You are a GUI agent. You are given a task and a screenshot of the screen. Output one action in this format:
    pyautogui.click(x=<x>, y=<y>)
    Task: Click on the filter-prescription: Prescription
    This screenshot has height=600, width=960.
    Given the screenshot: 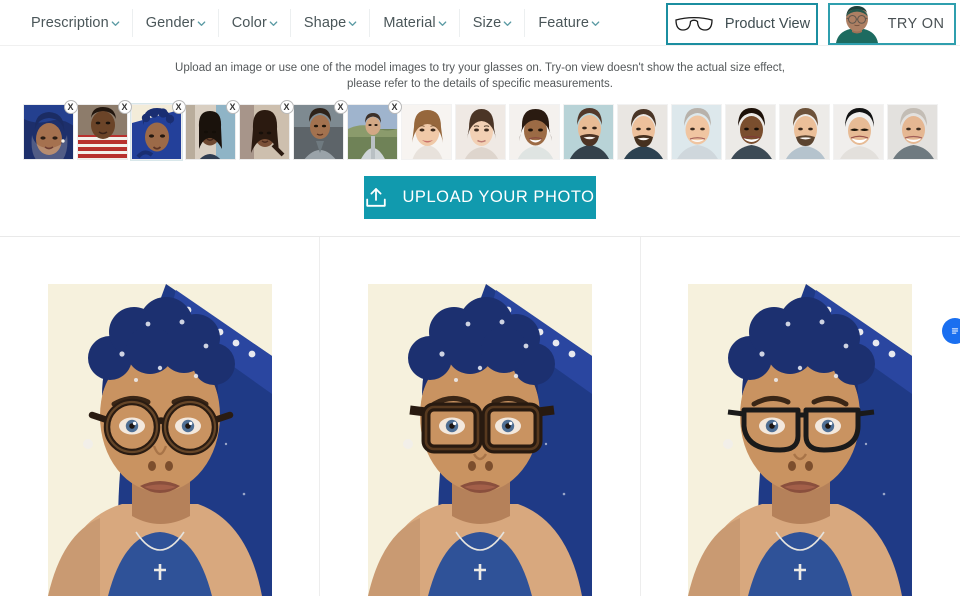 What is the action you would take?
    pyautogui.click(x=75, y=23)
    